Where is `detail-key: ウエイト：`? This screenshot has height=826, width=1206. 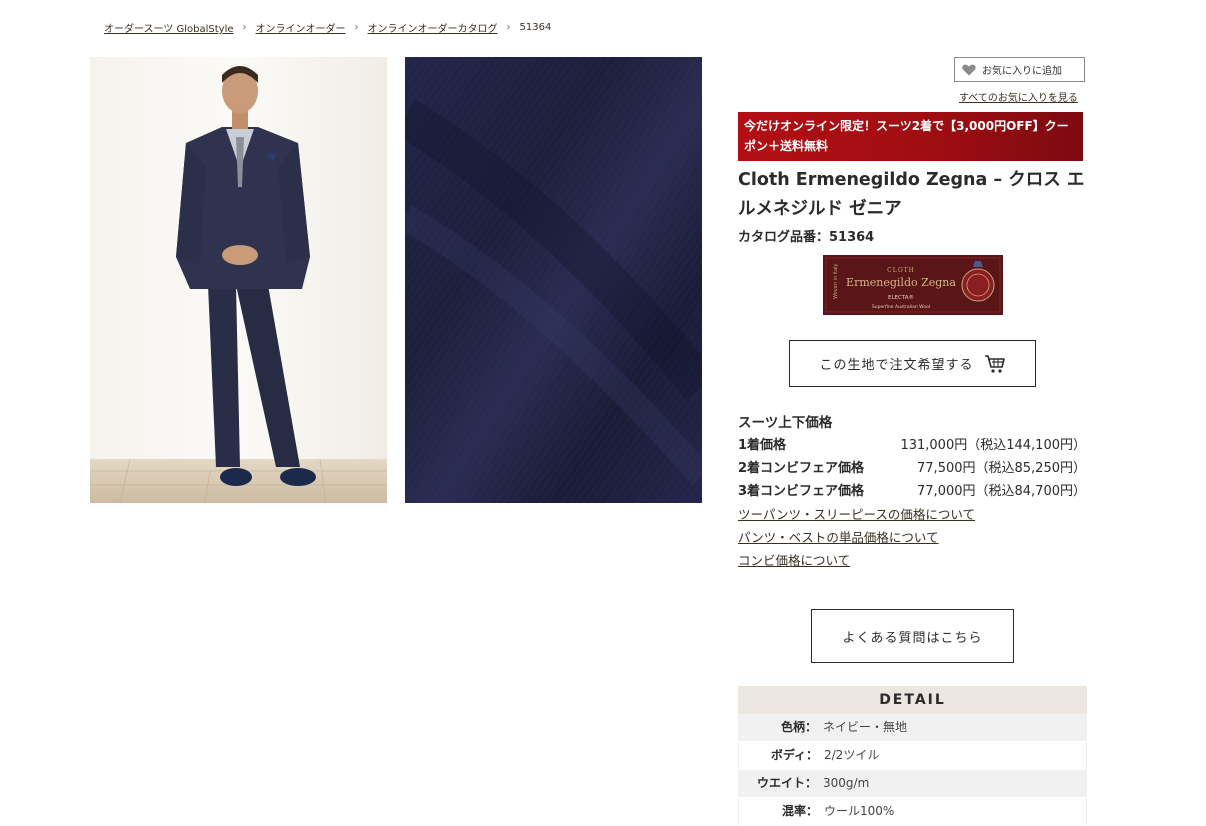
detail-key: ウエイト： is located at coordinates (786, 783).